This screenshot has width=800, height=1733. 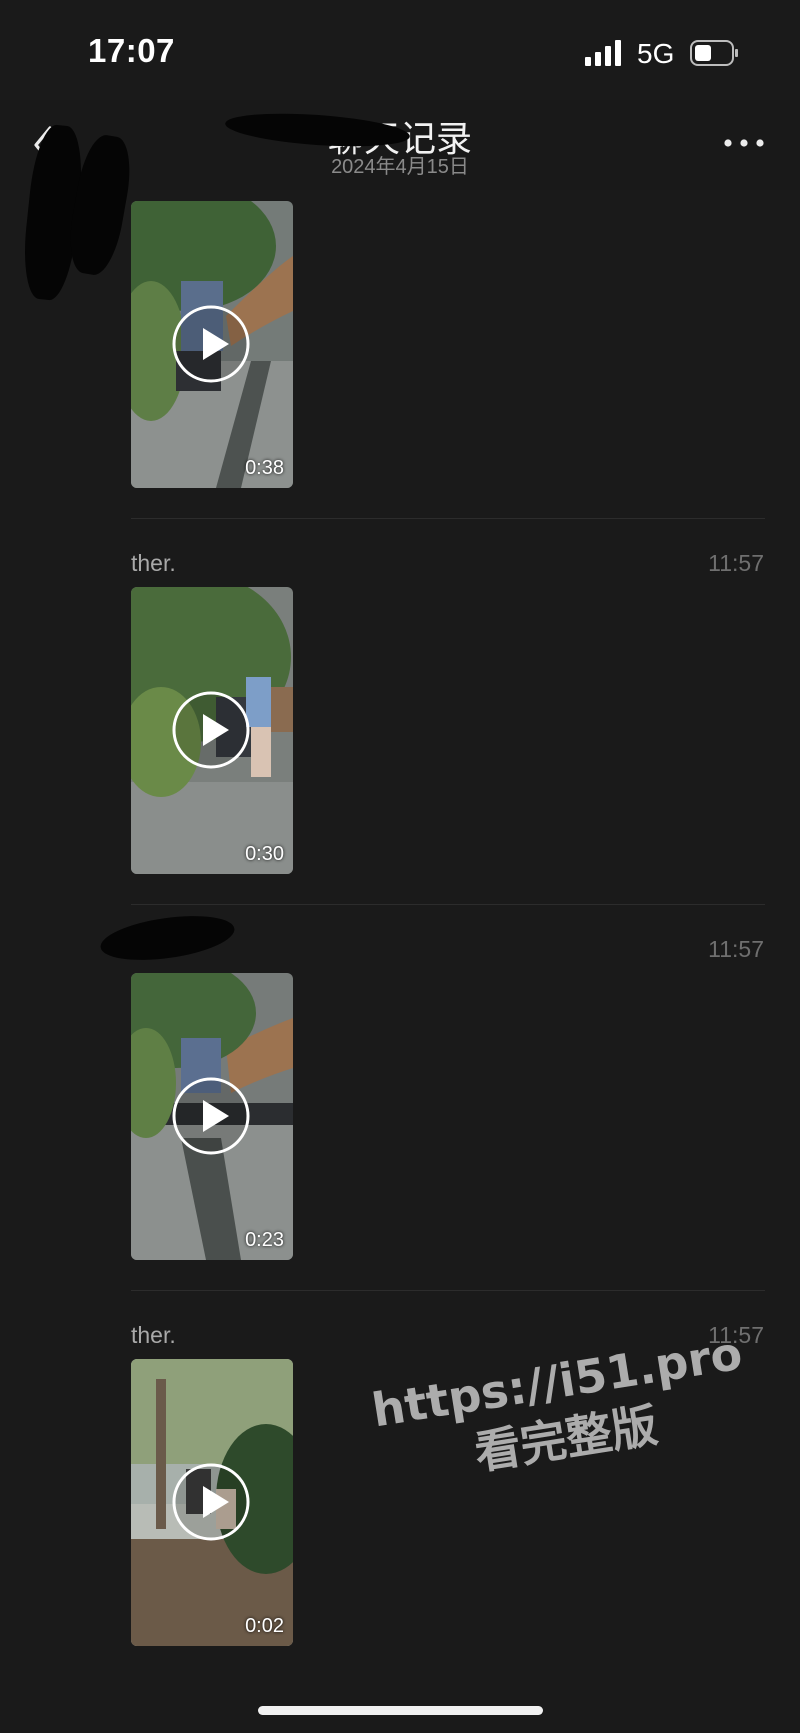 What do you see at coordinates (656, 53) in the screenshot?
I see `network-type: 5G` at bounding box center [656, 53].